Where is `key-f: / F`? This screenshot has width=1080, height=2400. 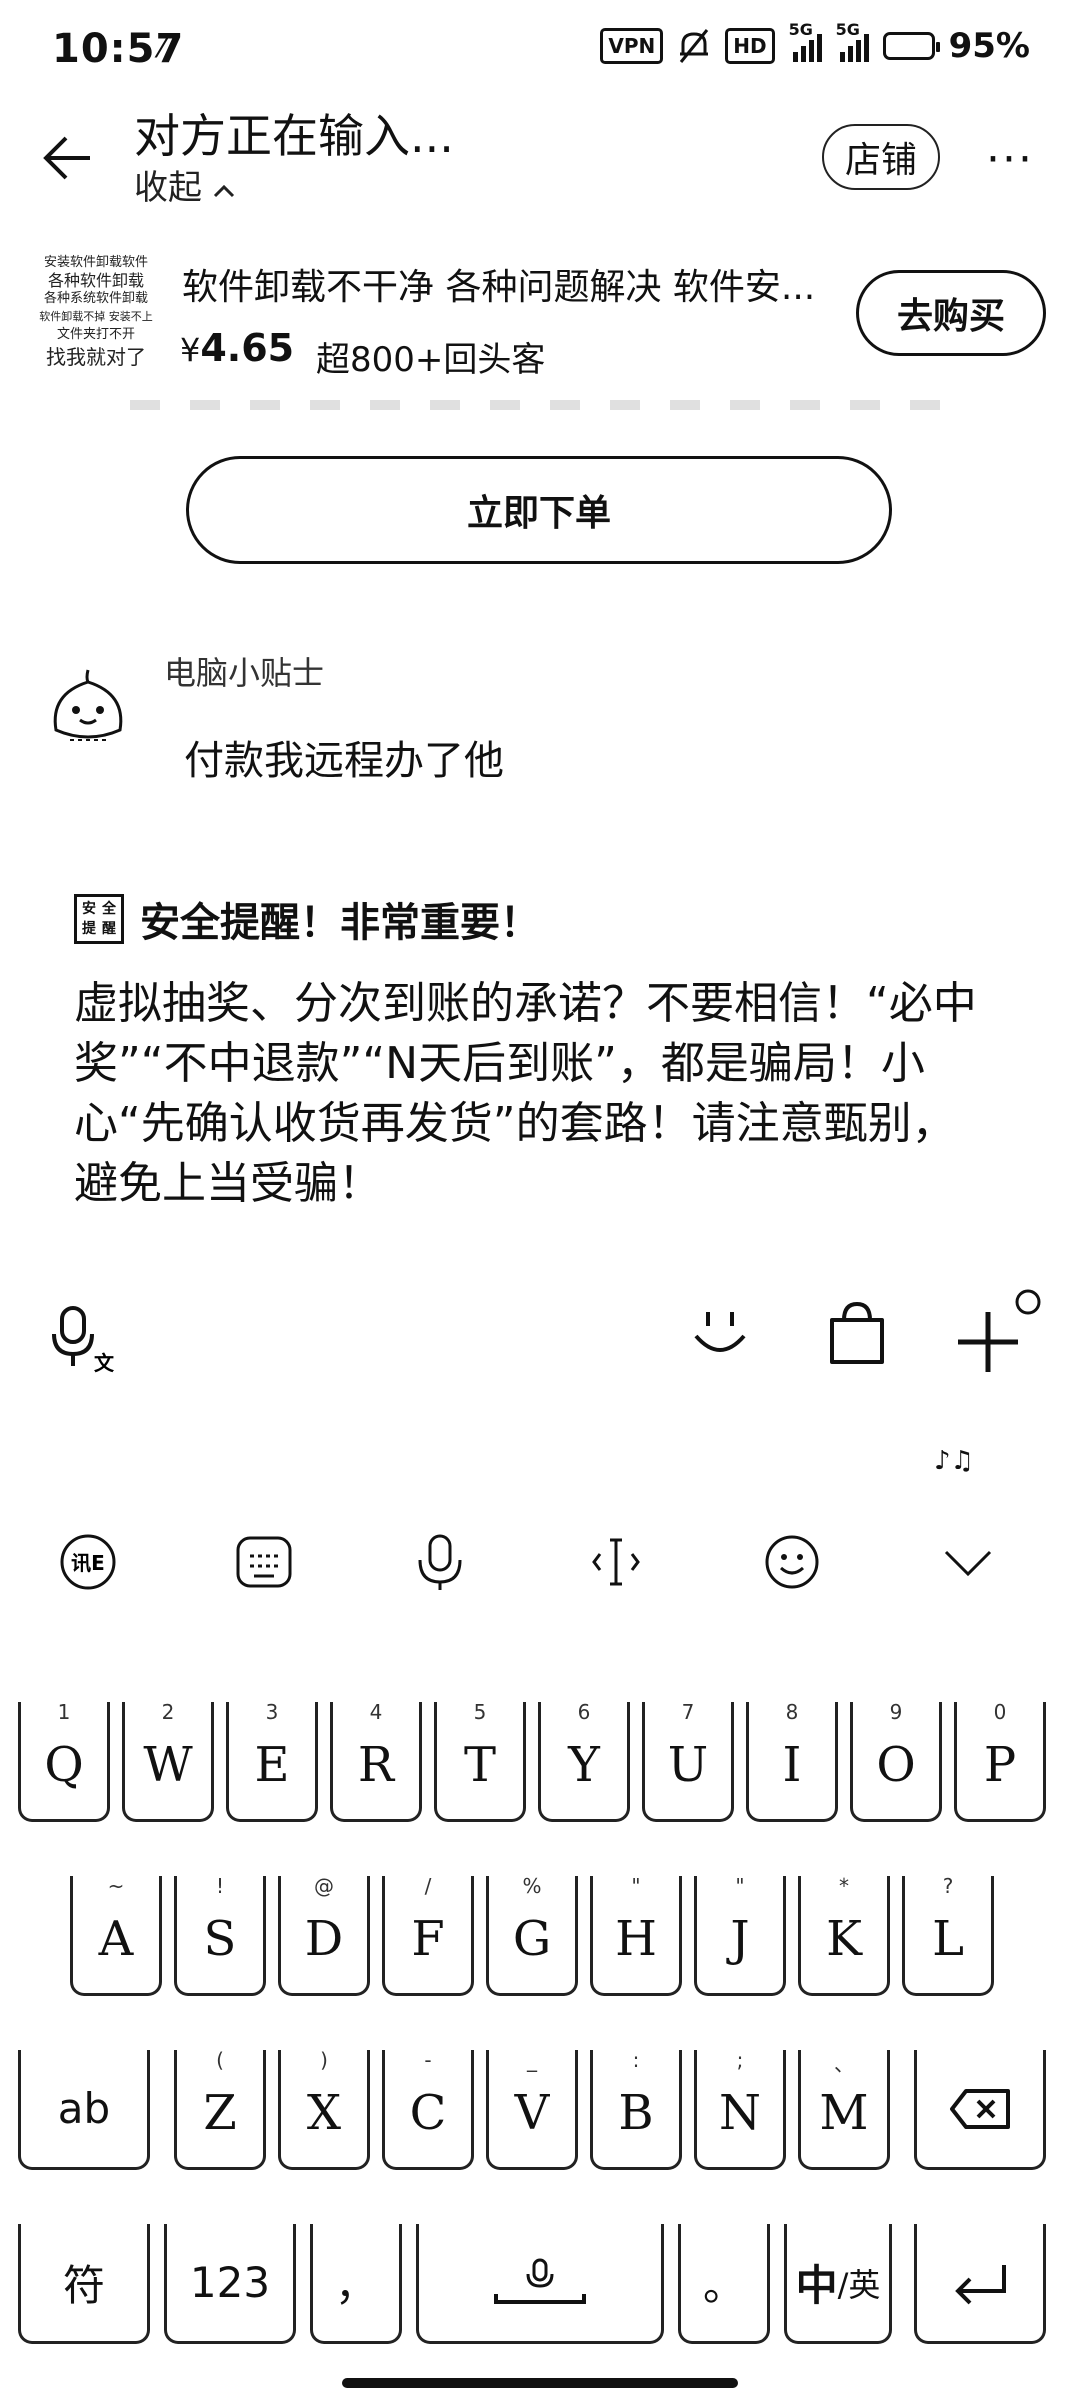
key-f: / F is located at coordinates (428, 1935).